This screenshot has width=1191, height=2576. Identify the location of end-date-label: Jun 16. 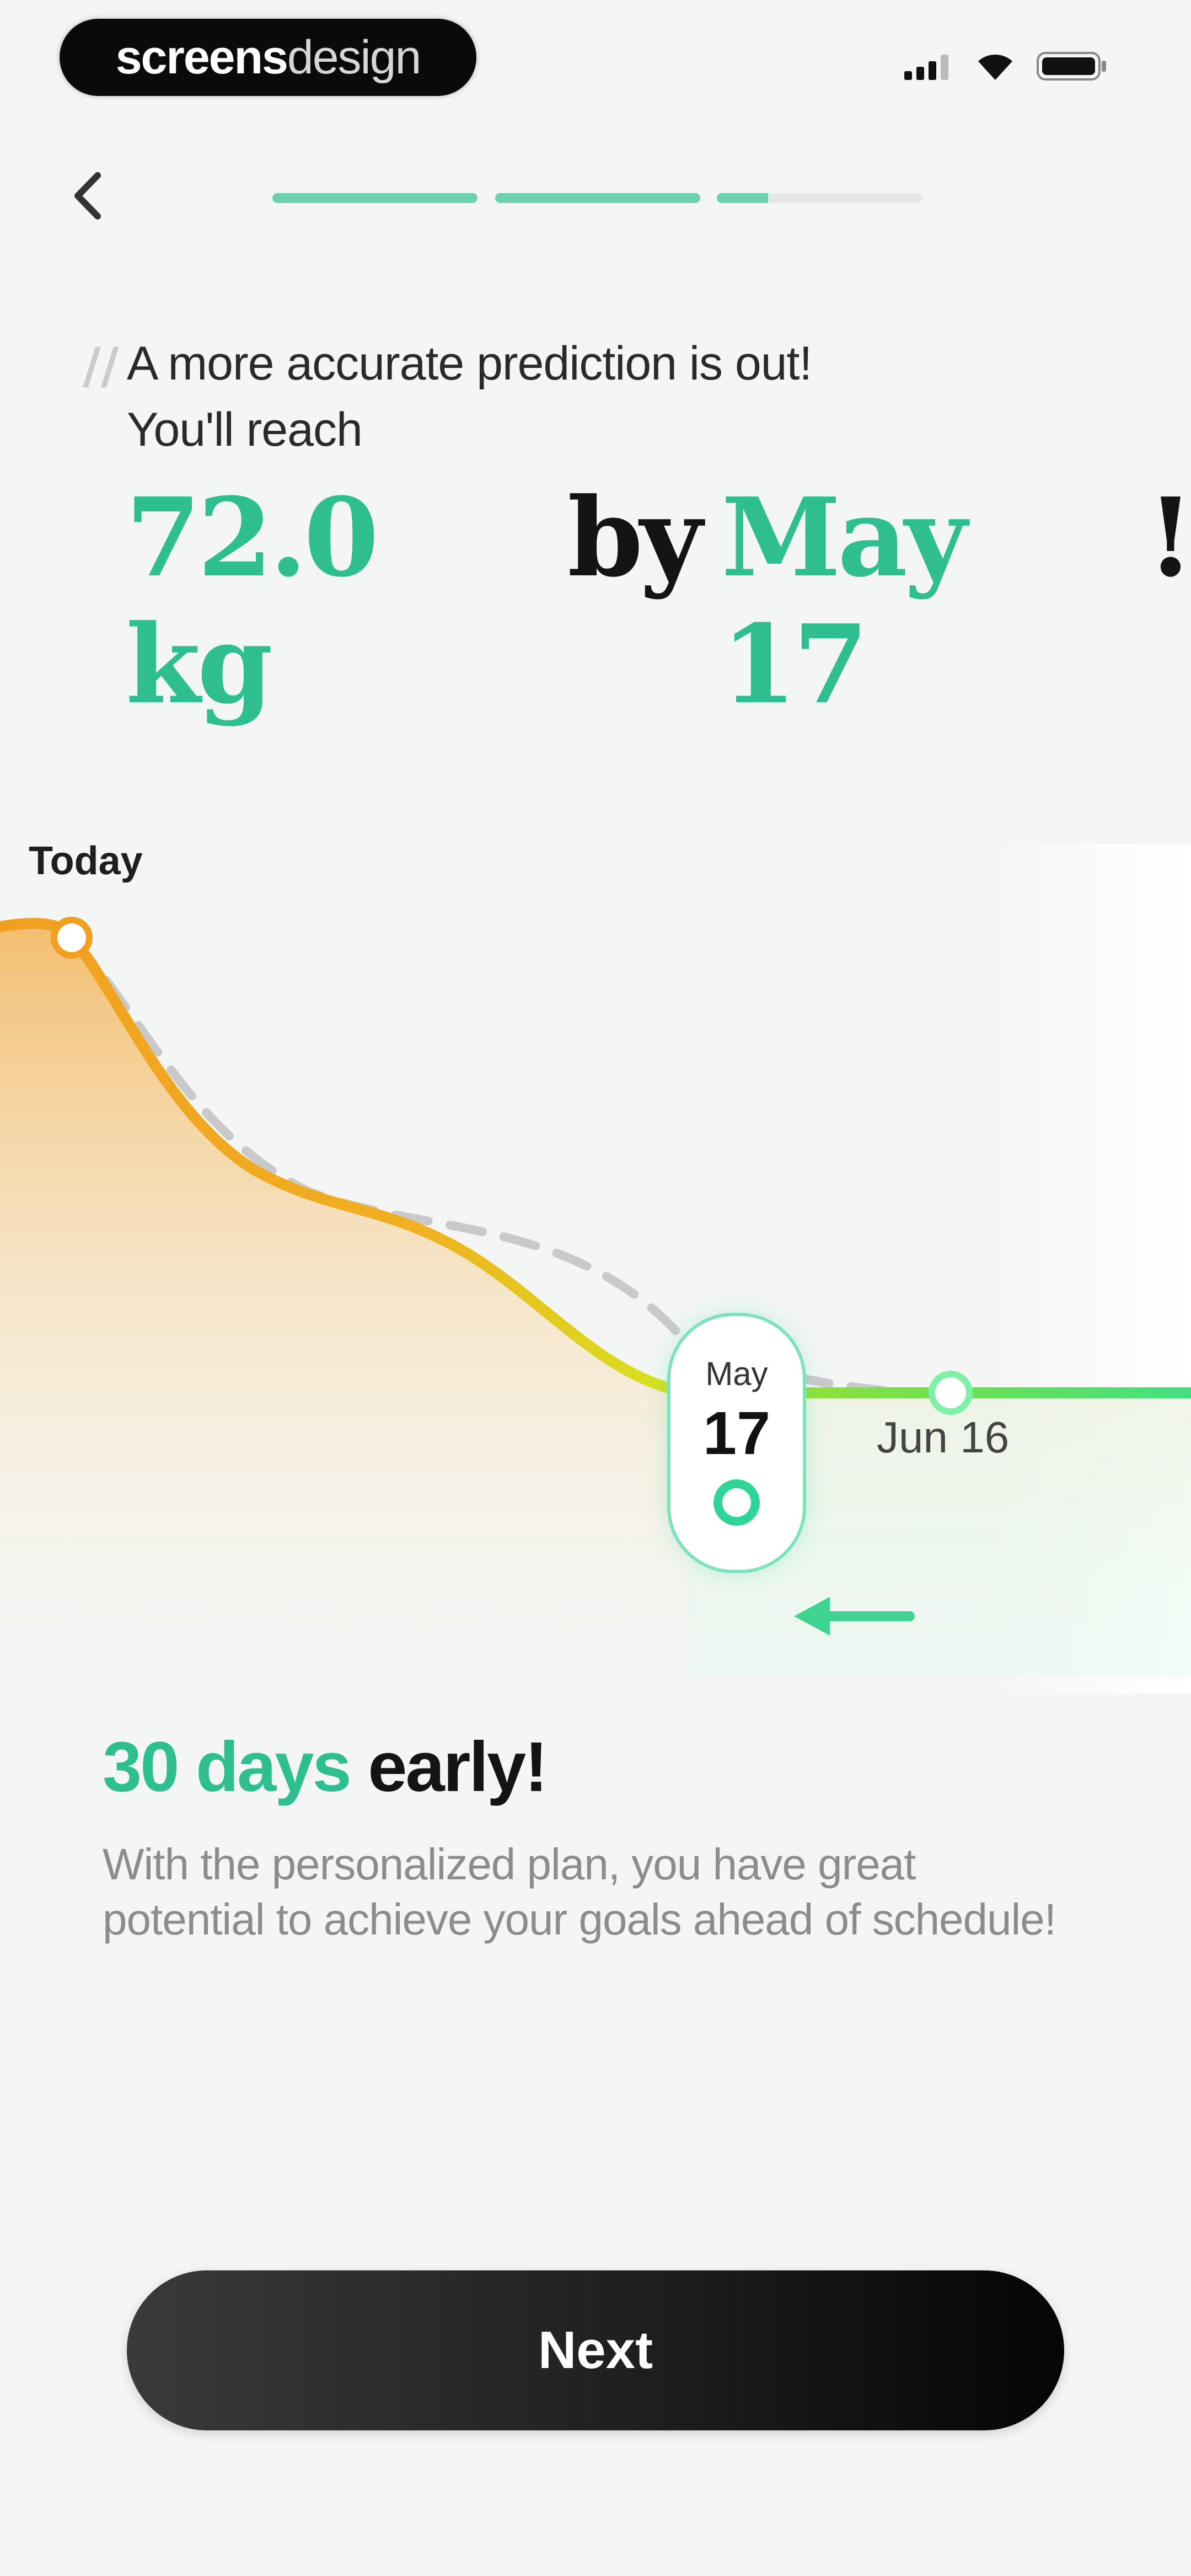
(944, 1437).